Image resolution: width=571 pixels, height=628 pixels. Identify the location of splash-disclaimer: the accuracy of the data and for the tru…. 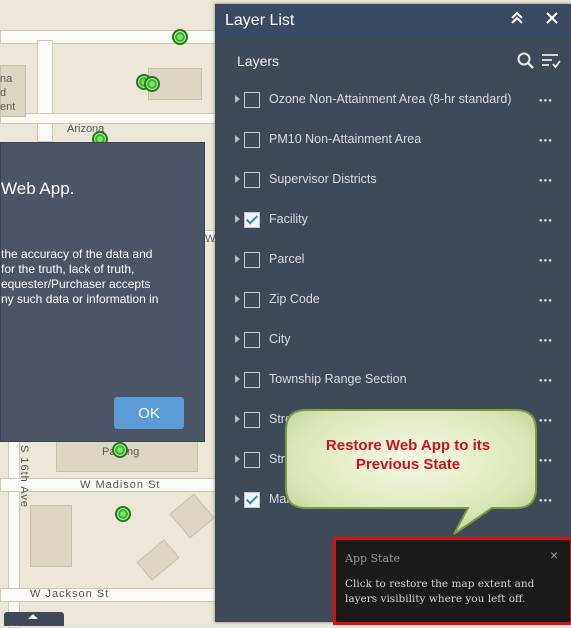
(102, 277).